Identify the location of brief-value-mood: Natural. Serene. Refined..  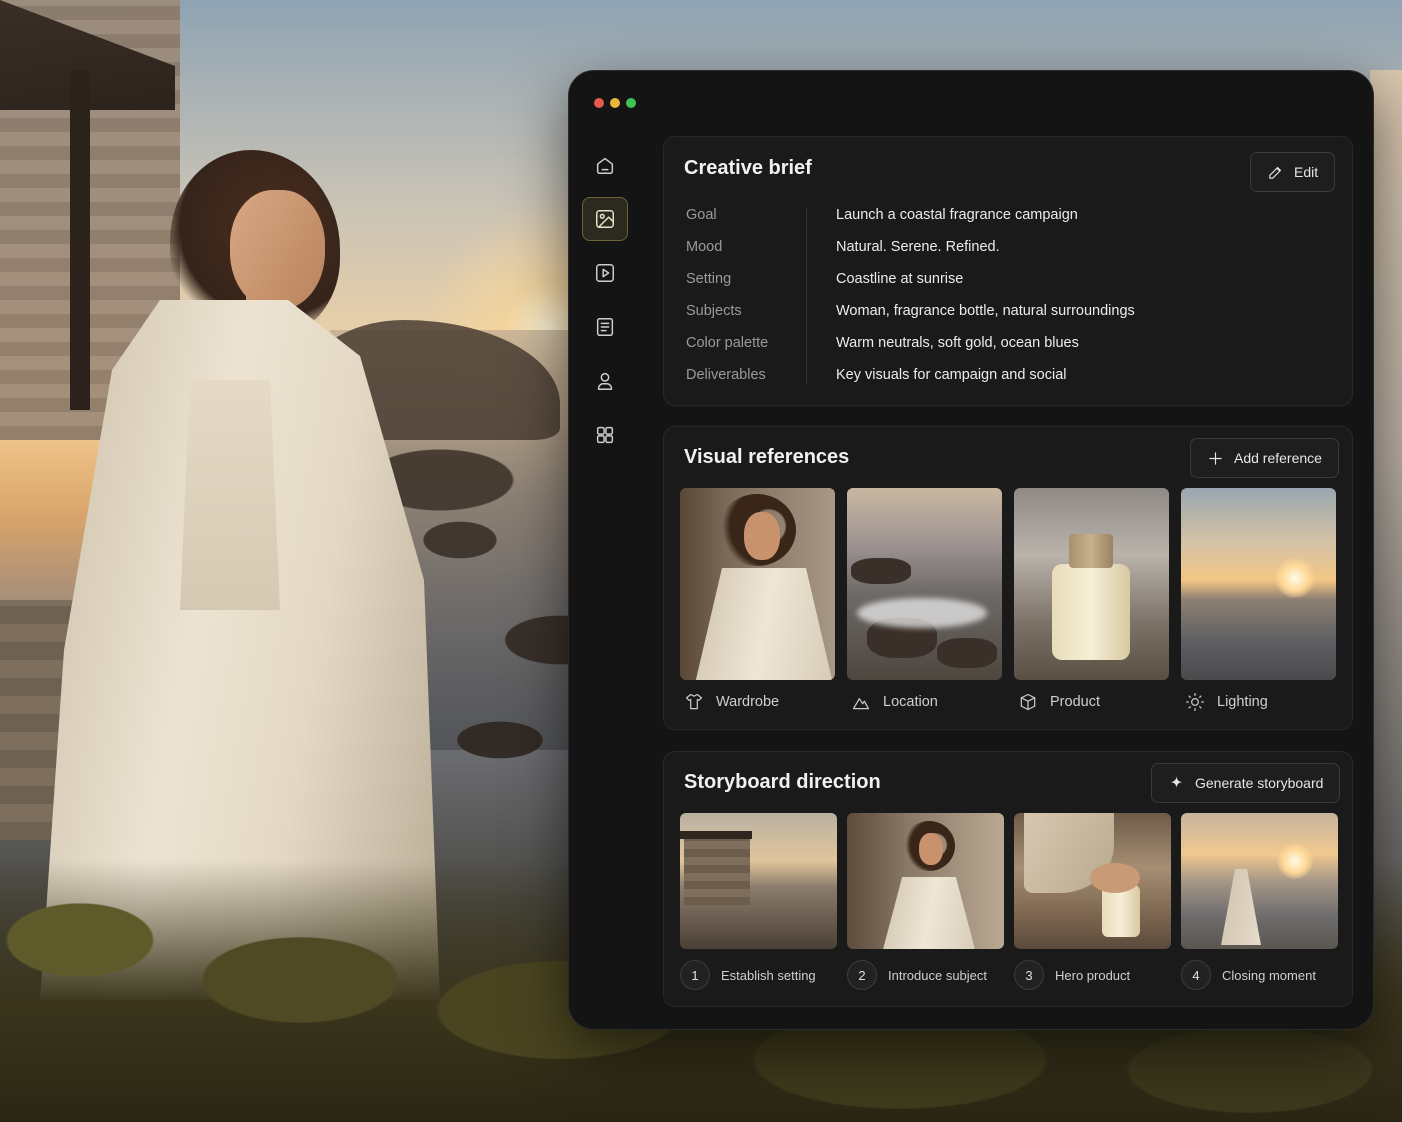
(918, 247).